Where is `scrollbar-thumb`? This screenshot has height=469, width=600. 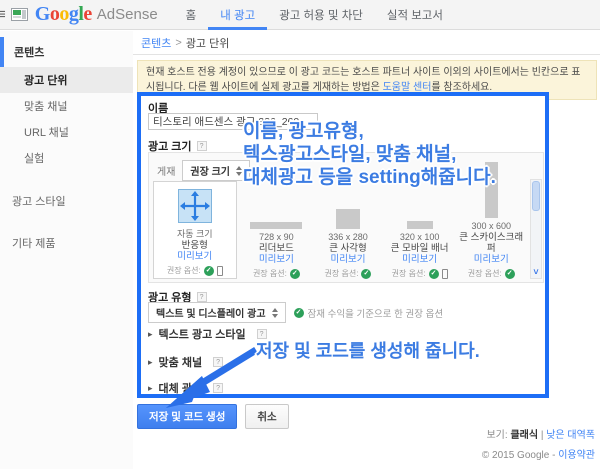
scrollbar-thumb is located at coordinates (536, 196).